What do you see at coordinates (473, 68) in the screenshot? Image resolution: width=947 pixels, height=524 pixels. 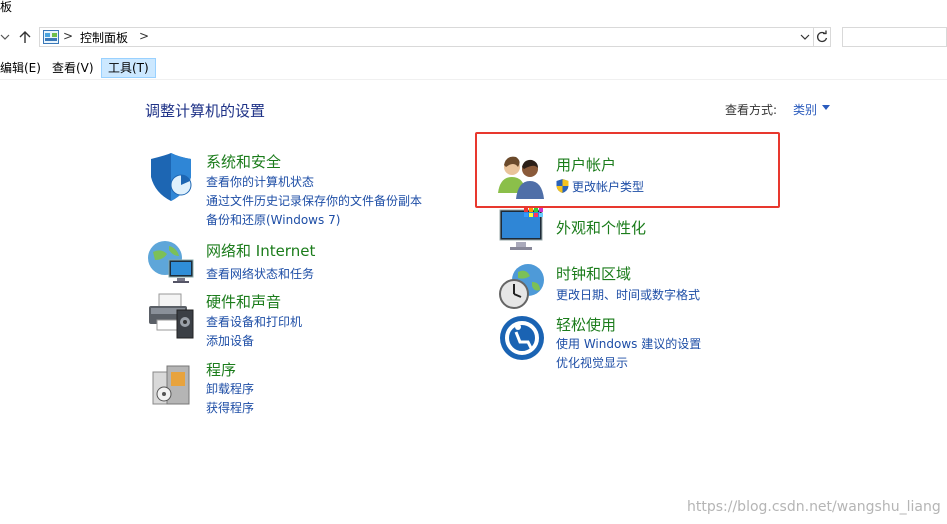 I see `menu-bar: 编辑(E) 查看(V) 工具(T)` at bounding box center [473, 68].